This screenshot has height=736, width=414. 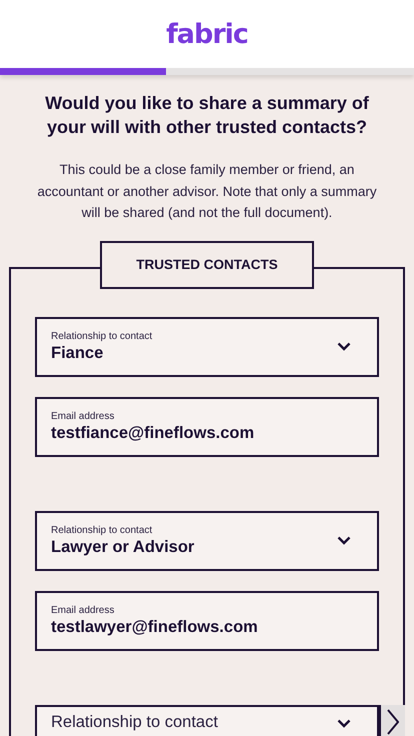 What do you see at coordinates (207, 191) in the screenshot?
I see `intro-text: This could be a close family member or friend, an accountant or another advisor. Note that only a summary will be shared (and not the full document).` at bounding box center [207, 191].